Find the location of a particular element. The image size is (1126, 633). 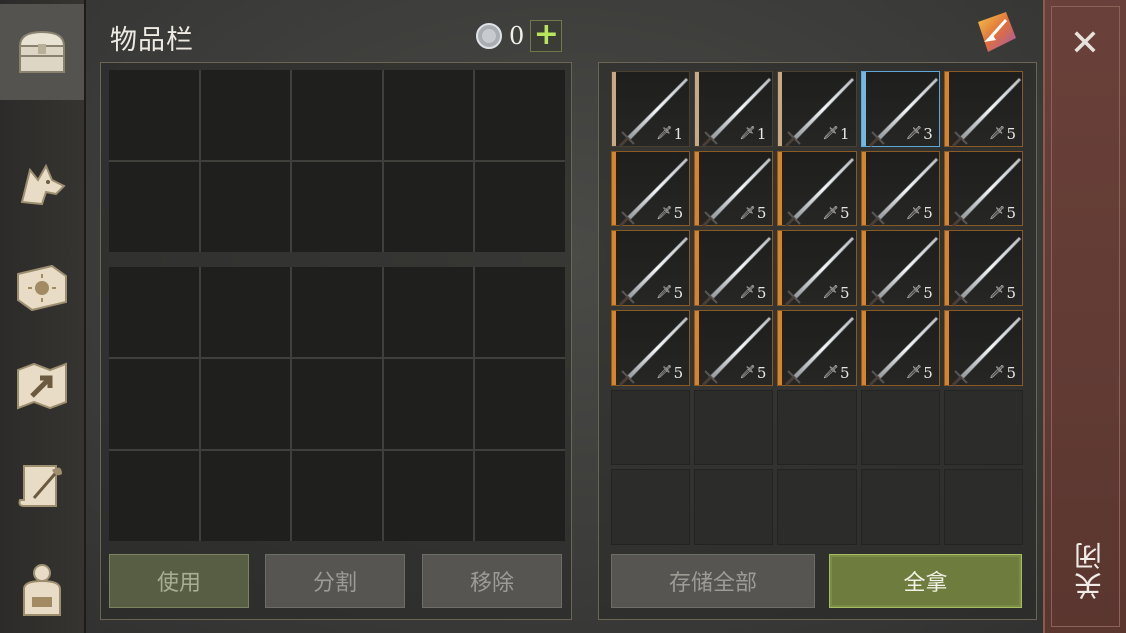

close-label: 关闭 is located at coordinates (1088, 570).